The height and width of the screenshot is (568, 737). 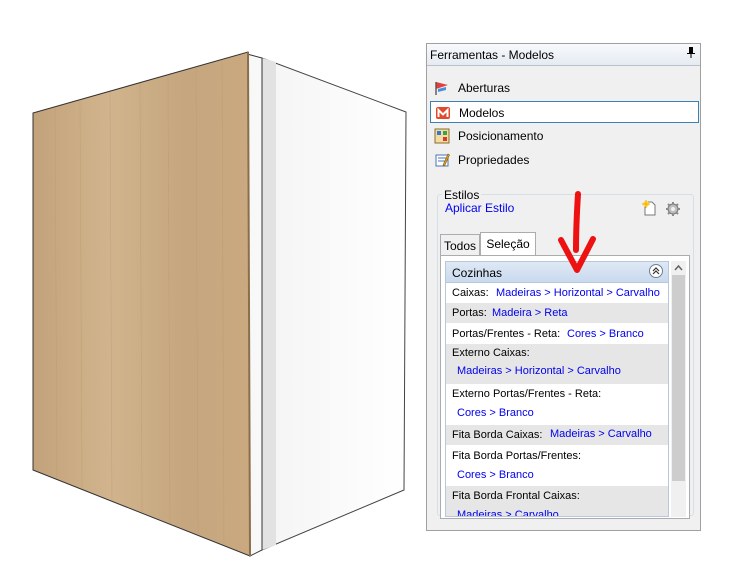 I want to click on styles-legend: Estilos, so click(x=462, y=195).